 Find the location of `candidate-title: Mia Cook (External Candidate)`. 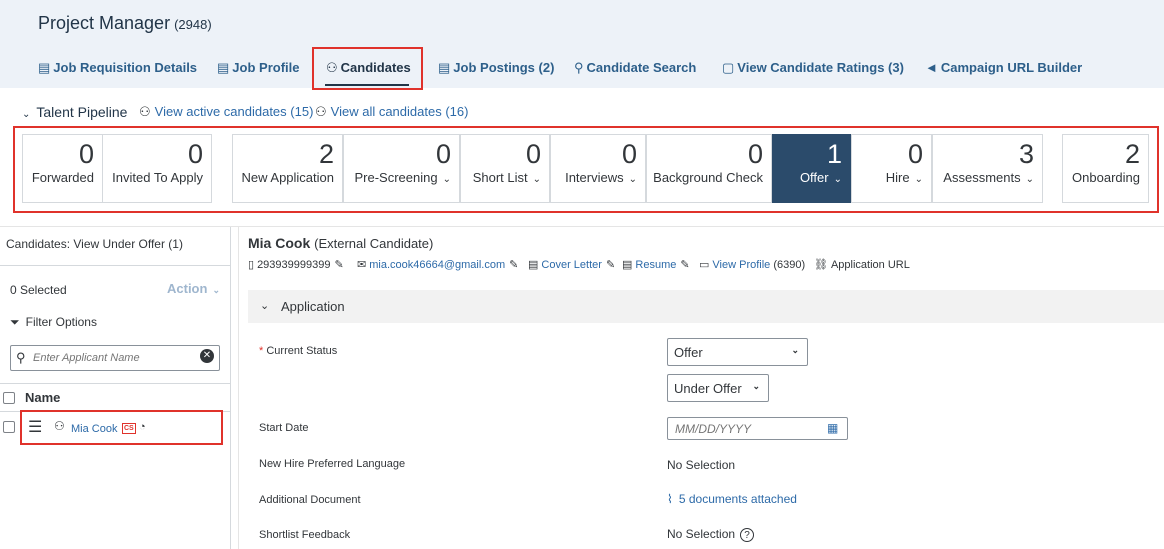

candidate-title: Mia Cook (External Candidate) is located at coordinates (341, 243).